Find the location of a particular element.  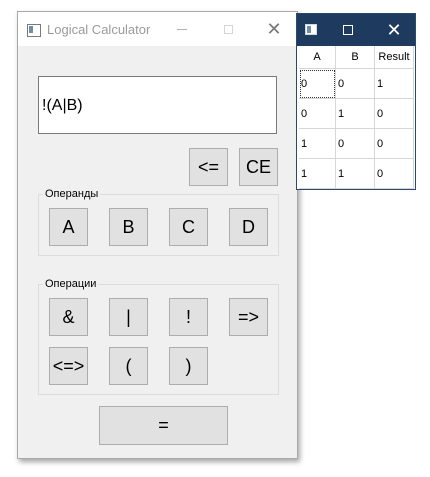

column-header-b: B is located at coordinates (355, 57).